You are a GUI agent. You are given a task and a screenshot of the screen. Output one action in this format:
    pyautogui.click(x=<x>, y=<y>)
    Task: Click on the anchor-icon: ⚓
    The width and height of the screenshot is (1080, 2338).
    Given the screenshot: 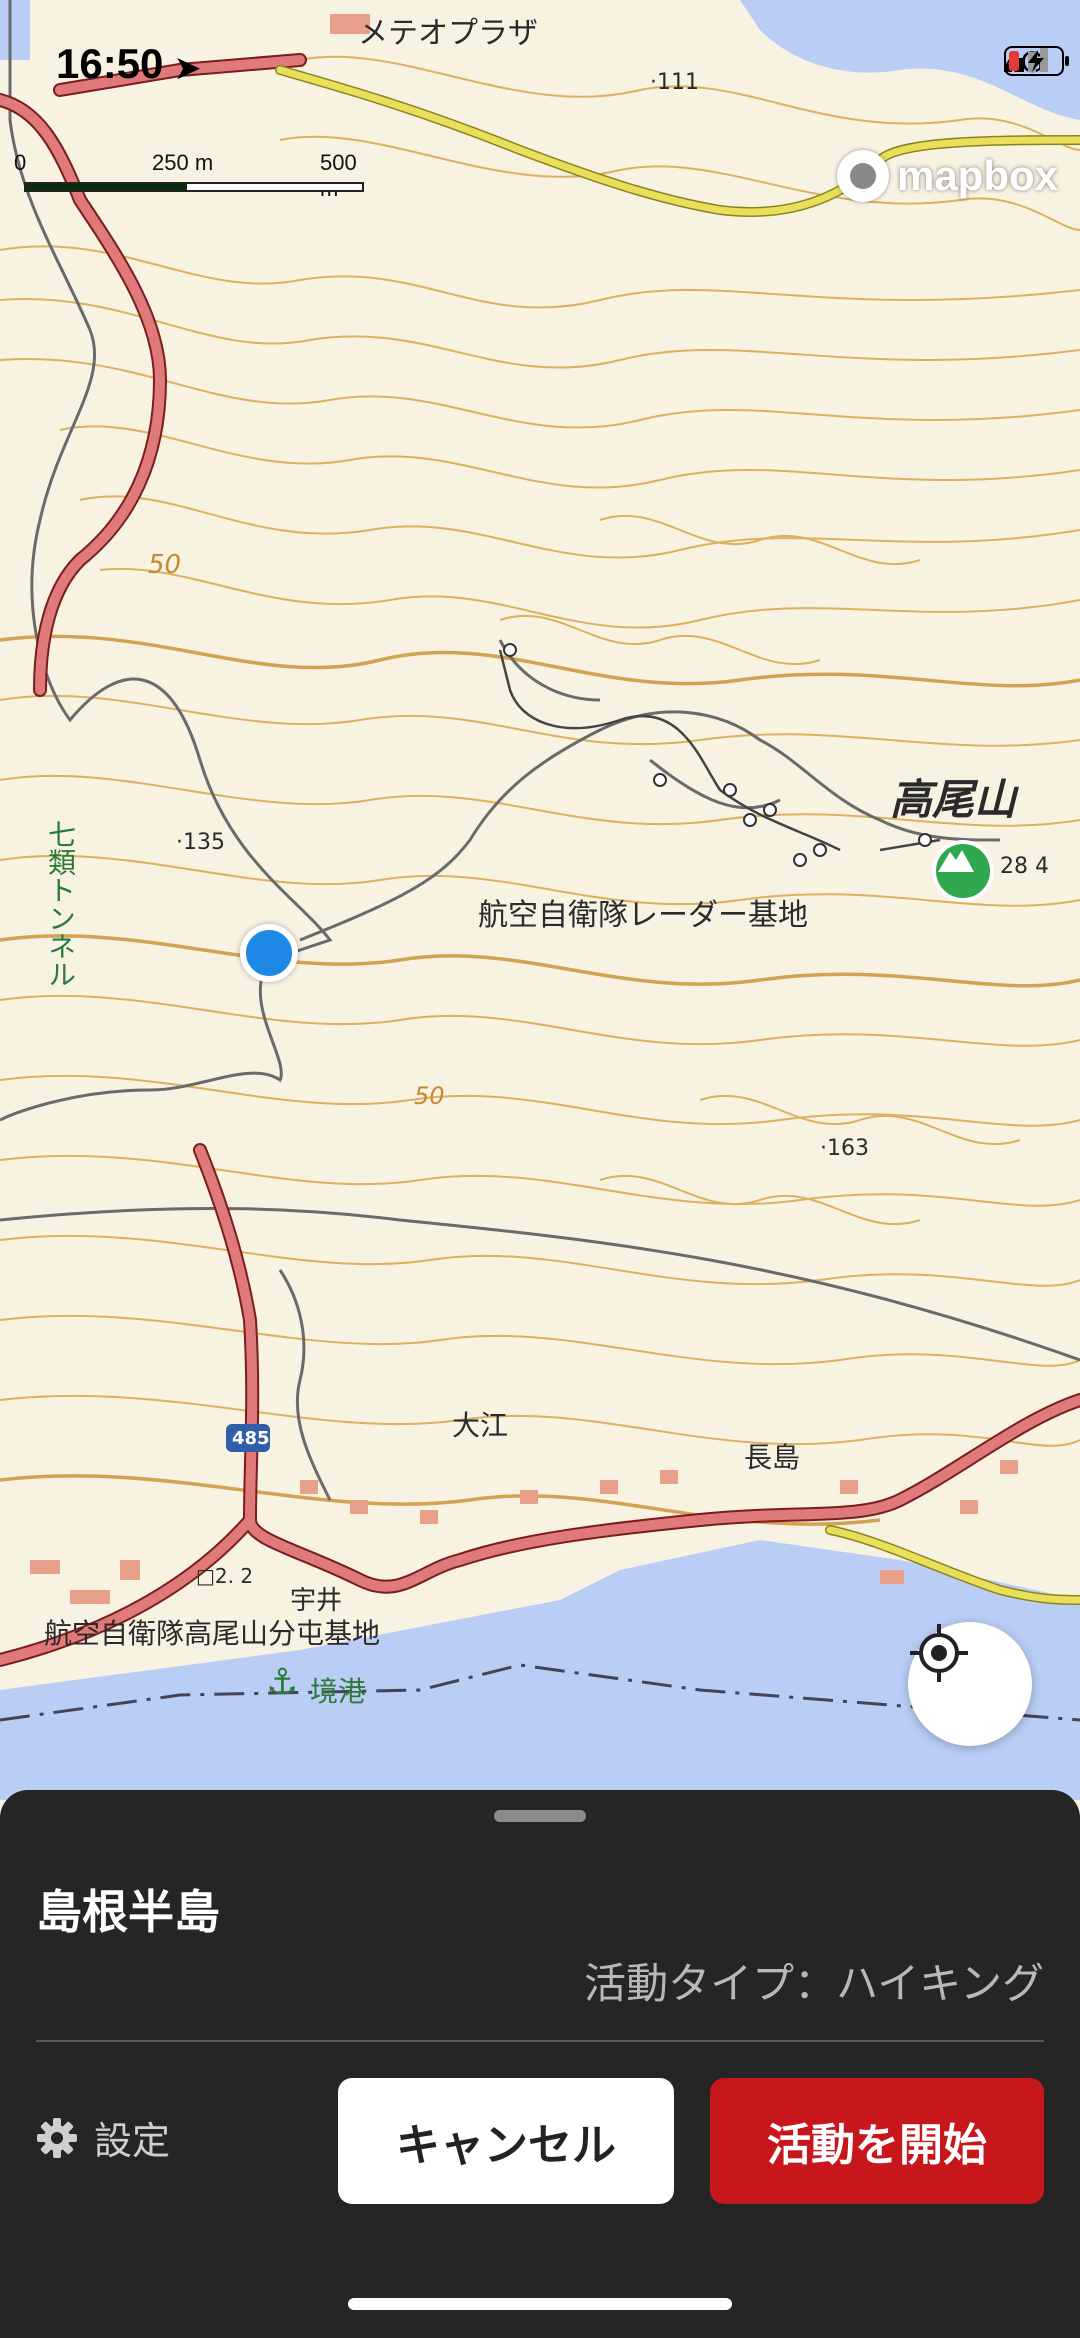 What is the action you would take?
    pyautogui.click(x=282, y=1682)
    